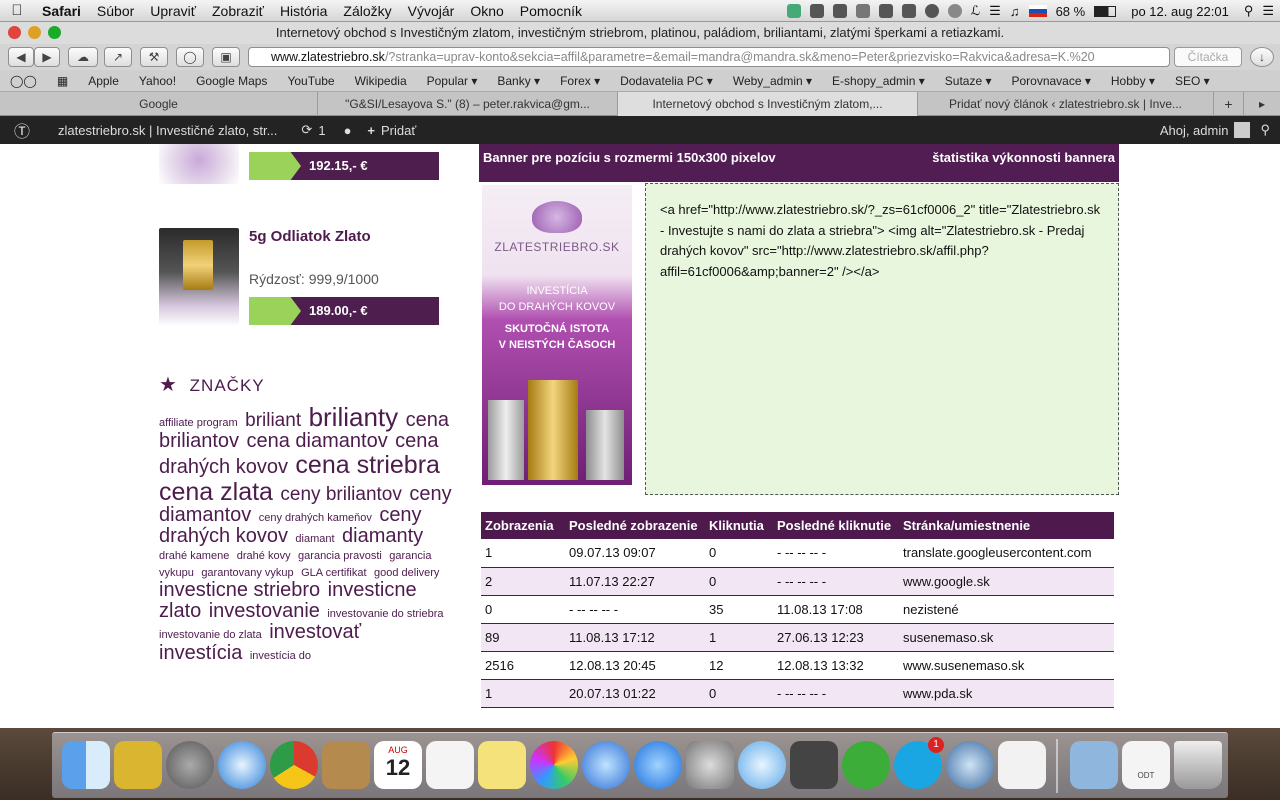 This screenshot has height=800, width=1280. What do you see at coordinates (157, 81) in the screenshot?
I see `bookmark-item: Yahoo!` at bounding box center [157, 81].